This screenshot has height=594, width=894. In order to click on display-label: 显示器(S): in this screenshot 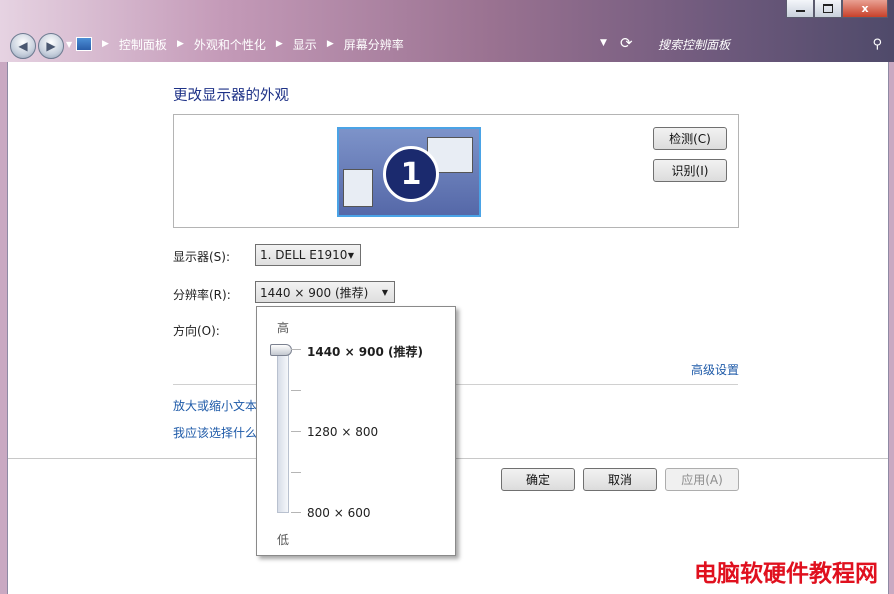, I will do `click(202, 257)`.